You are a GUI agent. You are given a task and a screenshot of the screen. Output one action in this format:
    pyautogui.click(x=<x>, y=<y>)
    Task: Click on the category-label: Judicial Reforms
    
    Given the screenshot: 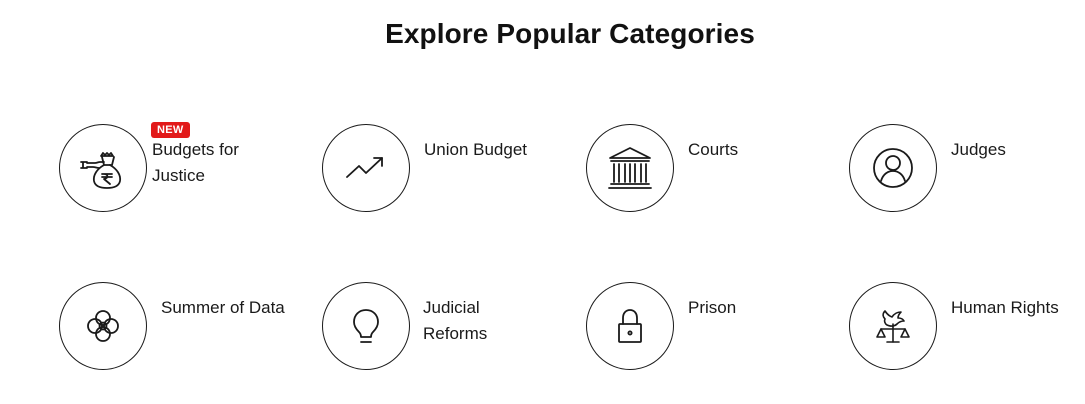 What is the action you would take?
    pyautogui.click(x=455, y=320)
    